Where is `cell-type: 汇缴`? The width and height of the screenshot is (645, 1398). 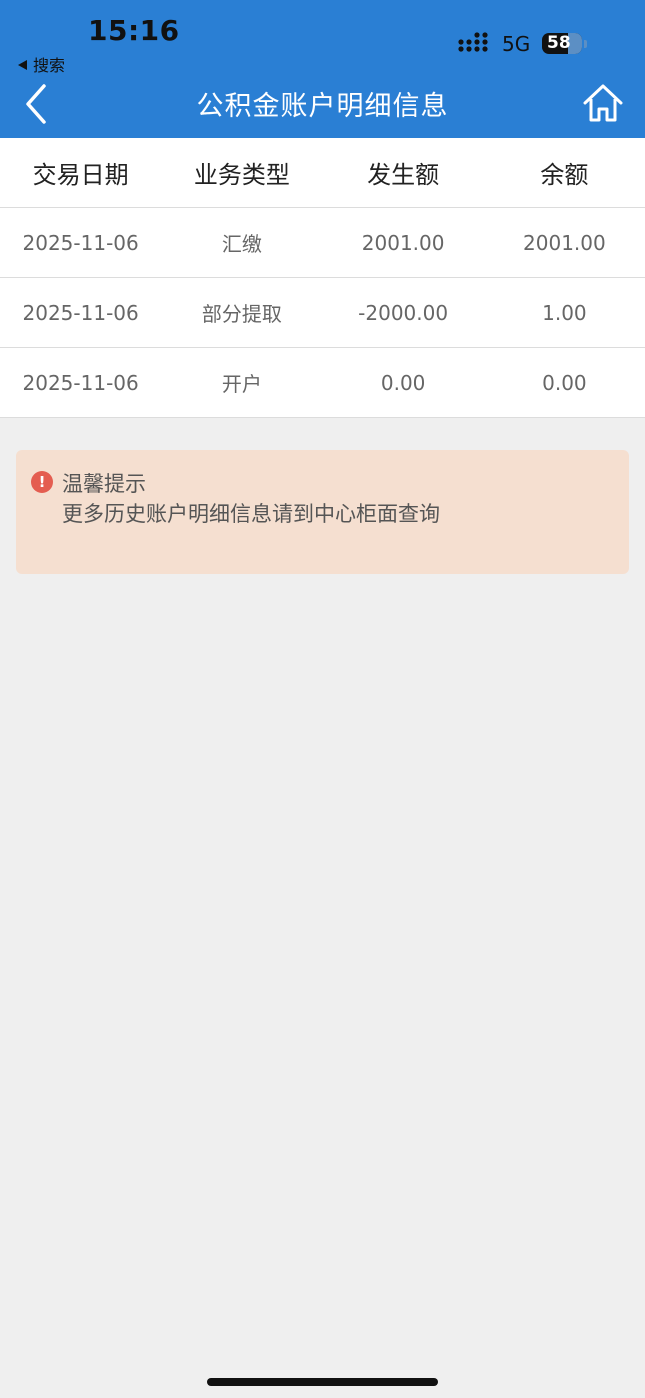
cell-type: 汇缴 is located at coordinates (241, 244).